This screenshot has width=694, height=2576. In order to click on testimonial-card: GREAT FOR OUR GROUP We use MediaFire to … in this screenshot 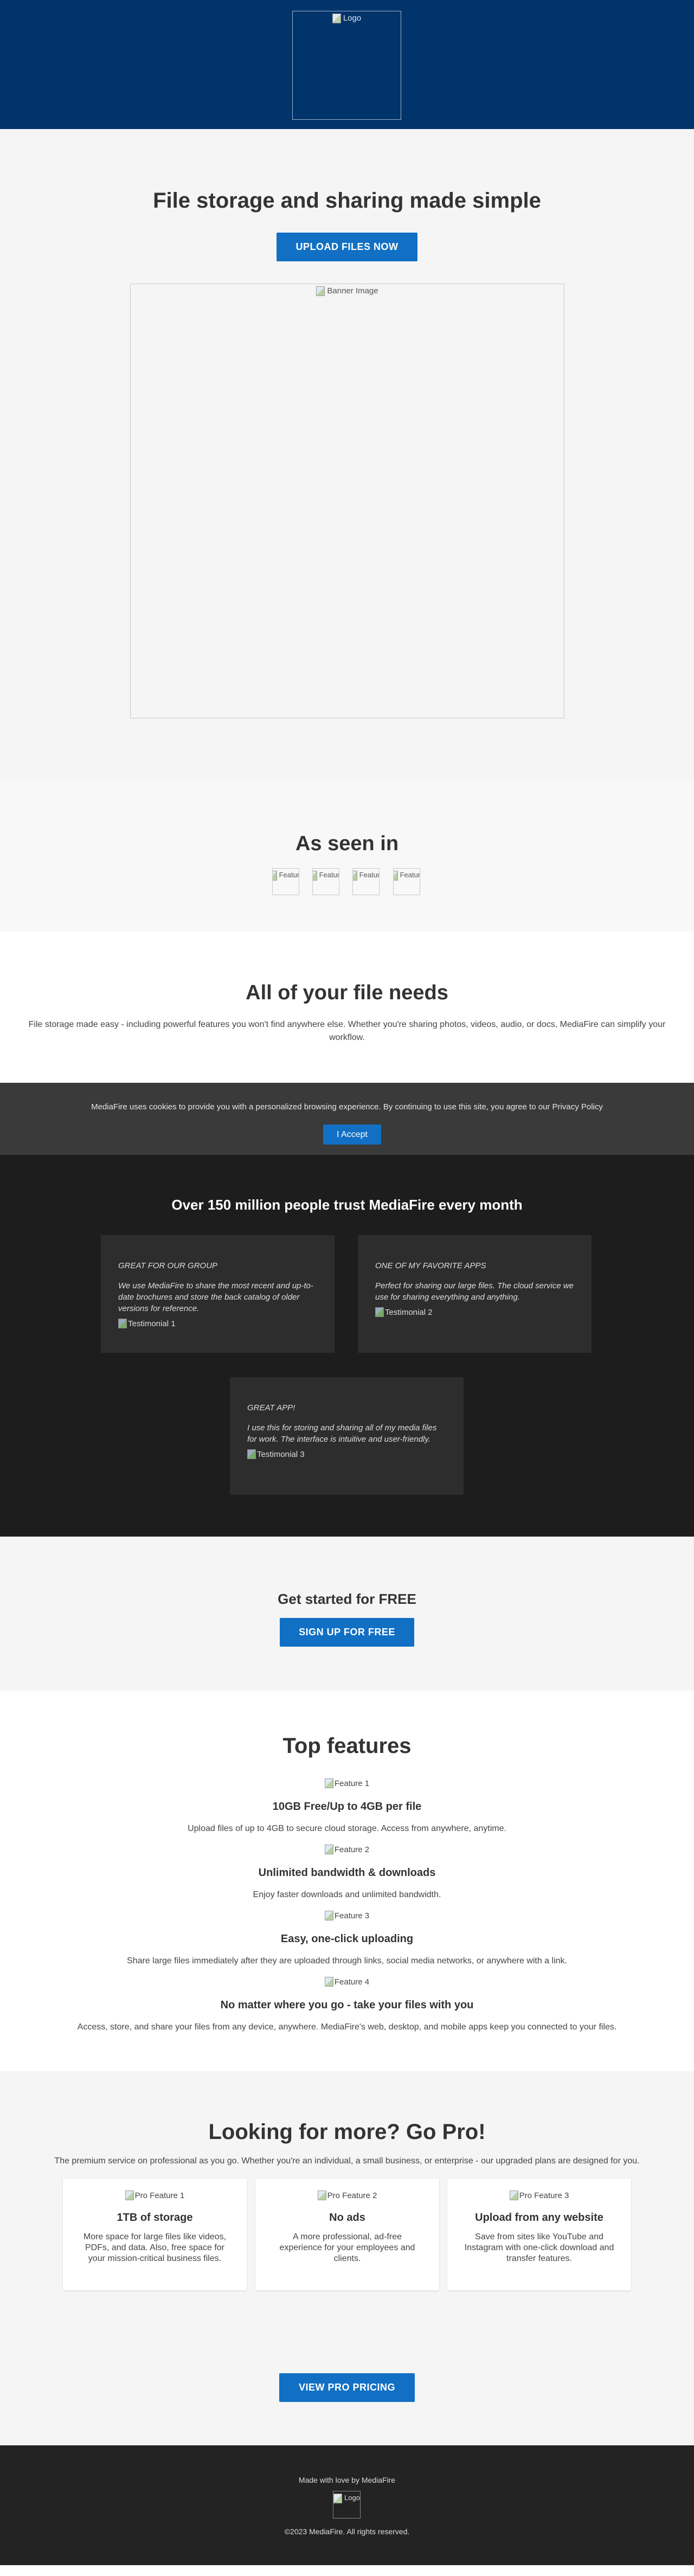, I will do `click(218, 1294)`.